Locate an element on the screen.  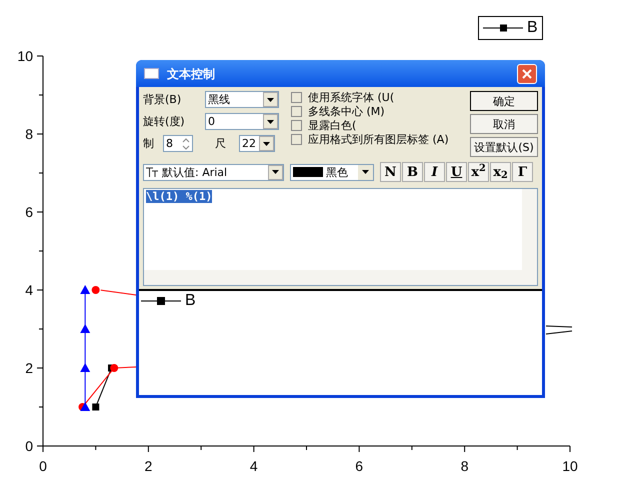
dialog-button: 设置默认(S) is located at coordinates (504, 147).